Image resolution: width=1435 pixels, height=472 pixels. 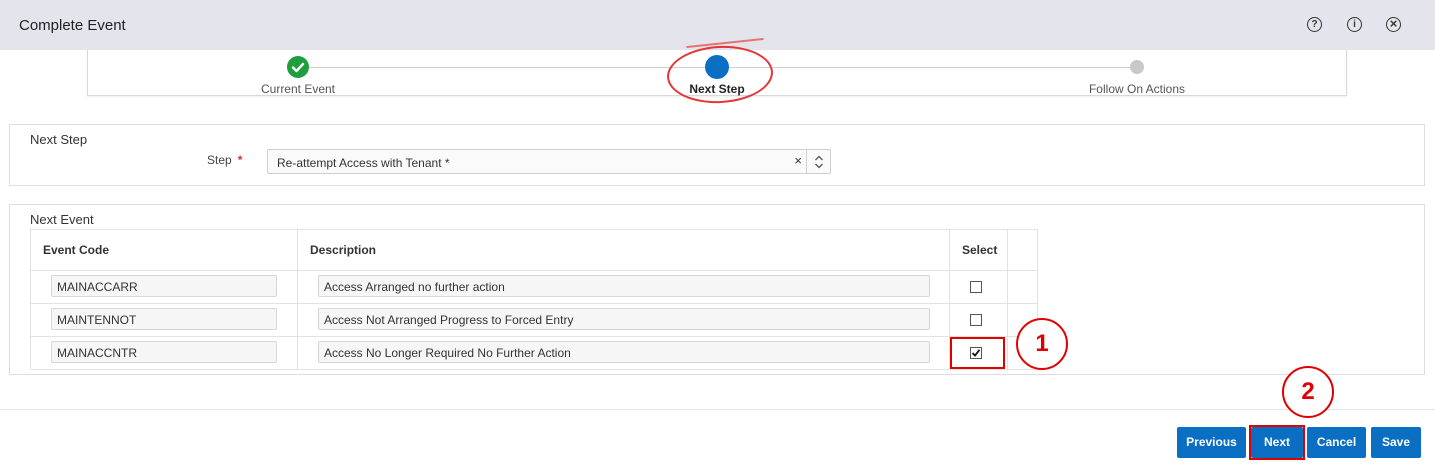 What do you see at coordinates (623, 250) in the screenshot?
I see `column-header-description: Description` at bounding box center [623, 250].